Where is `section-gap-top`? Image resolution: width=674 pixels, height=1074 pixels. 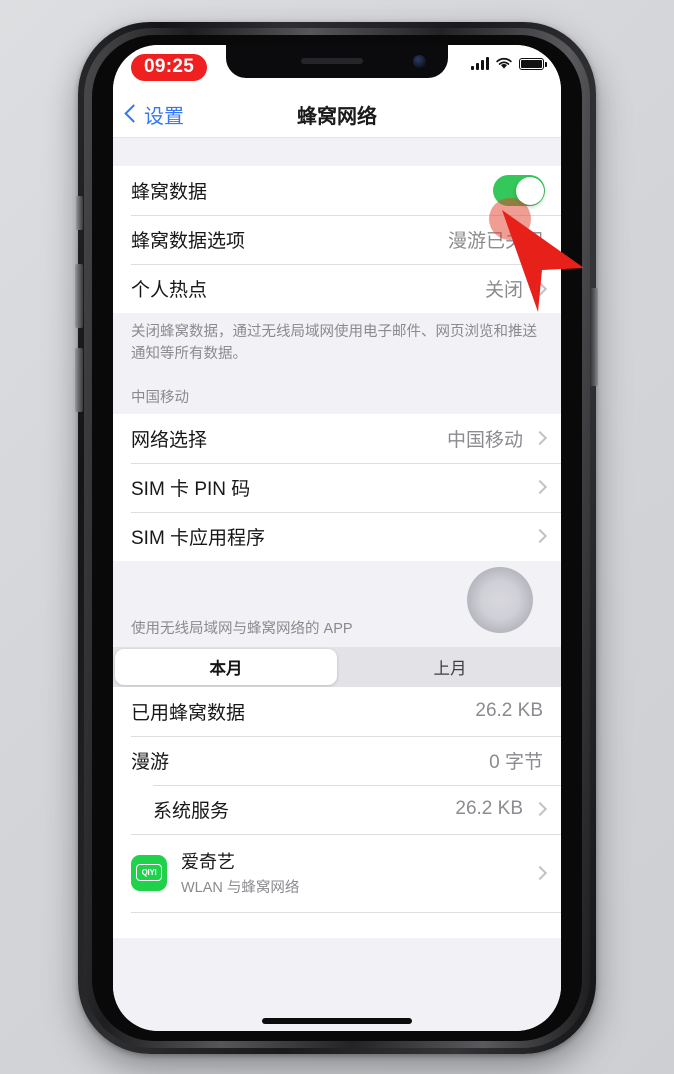 section-gap-top is located at coordinates (337, 152).